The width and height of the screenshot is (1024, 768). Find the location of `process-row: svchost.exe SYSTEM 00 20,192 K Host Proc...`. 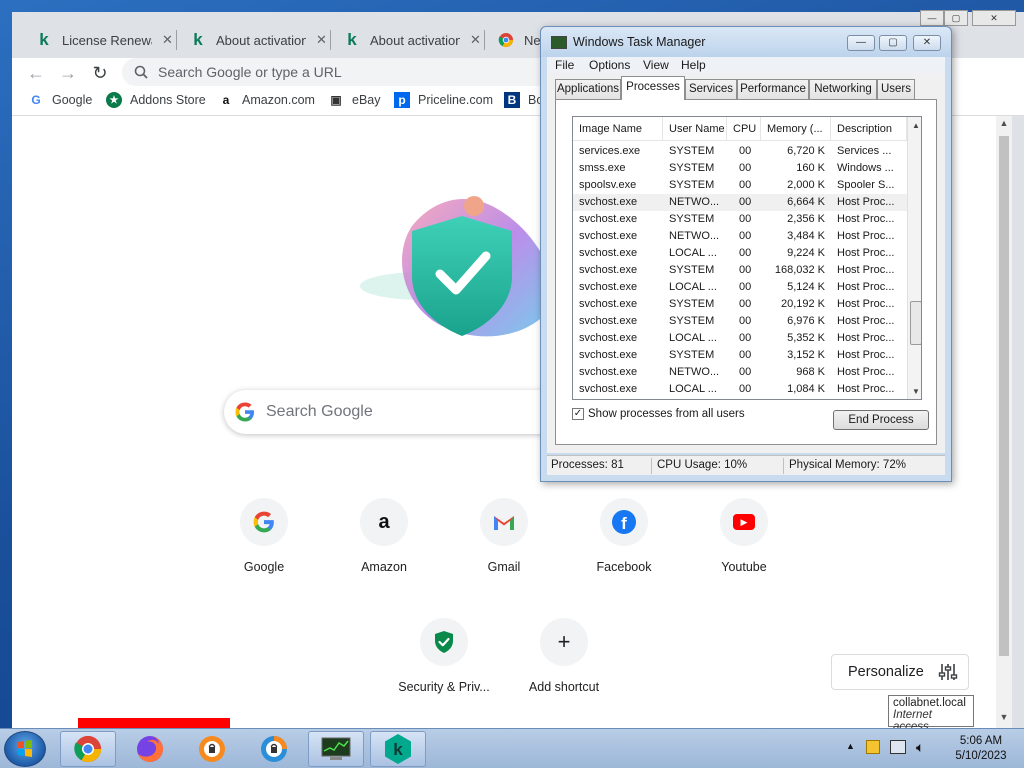

process-row: svchost.exe SYSTEM 00 20,192 K Host Proc... is located at coordinates (740, 304).